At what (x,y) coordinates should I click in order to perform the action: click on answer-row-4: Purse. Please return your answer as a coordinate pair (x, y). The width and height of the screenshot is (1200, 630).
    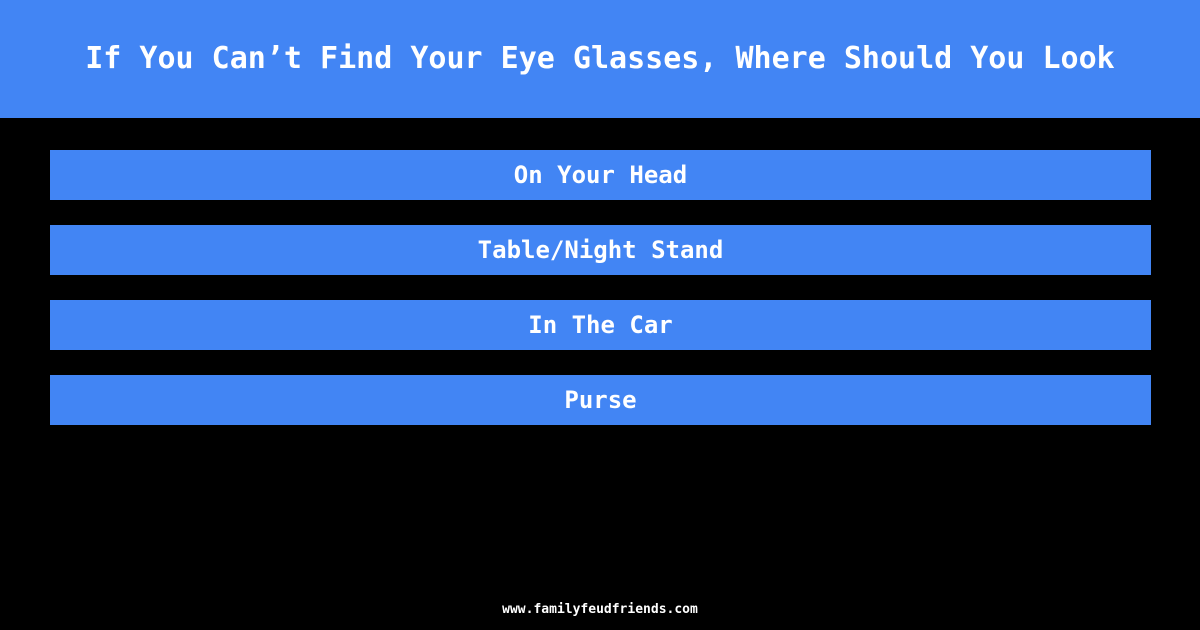
    Looking at the image, I should click on (600, 400).